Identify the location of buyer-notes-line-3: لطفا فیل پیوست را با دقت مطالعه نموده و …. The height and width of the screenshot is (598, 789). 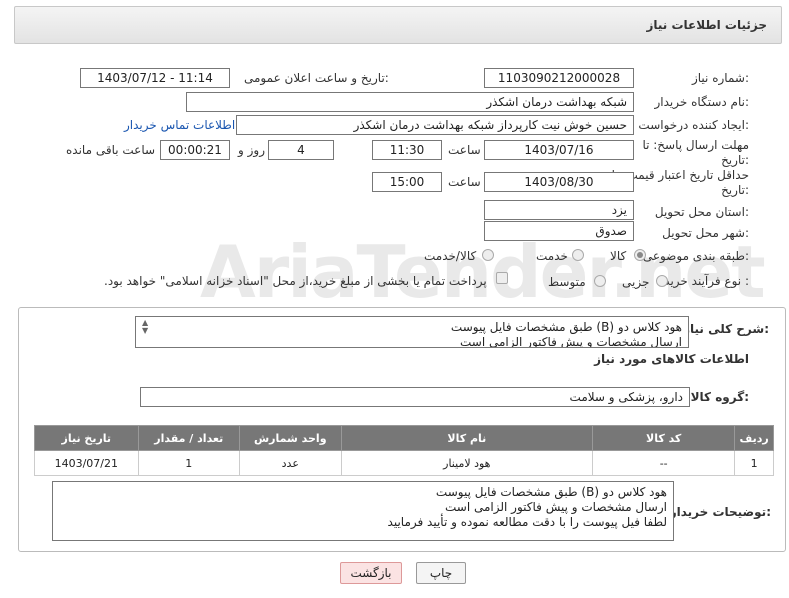
(527, 522).